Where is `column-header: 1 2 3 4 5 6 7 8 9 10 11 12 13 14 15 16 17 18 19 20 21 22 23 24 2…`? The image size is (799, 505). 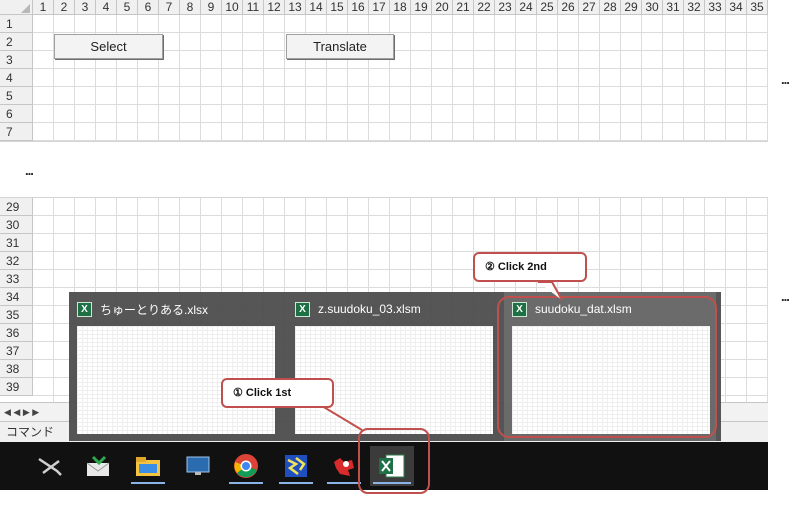
column-header: 1 2 3 4 5 6 7 8 9 10 11 12 13 14 15 16 17 18 19 20 21 22 23 24 2… is located at coordinates (384, 7).